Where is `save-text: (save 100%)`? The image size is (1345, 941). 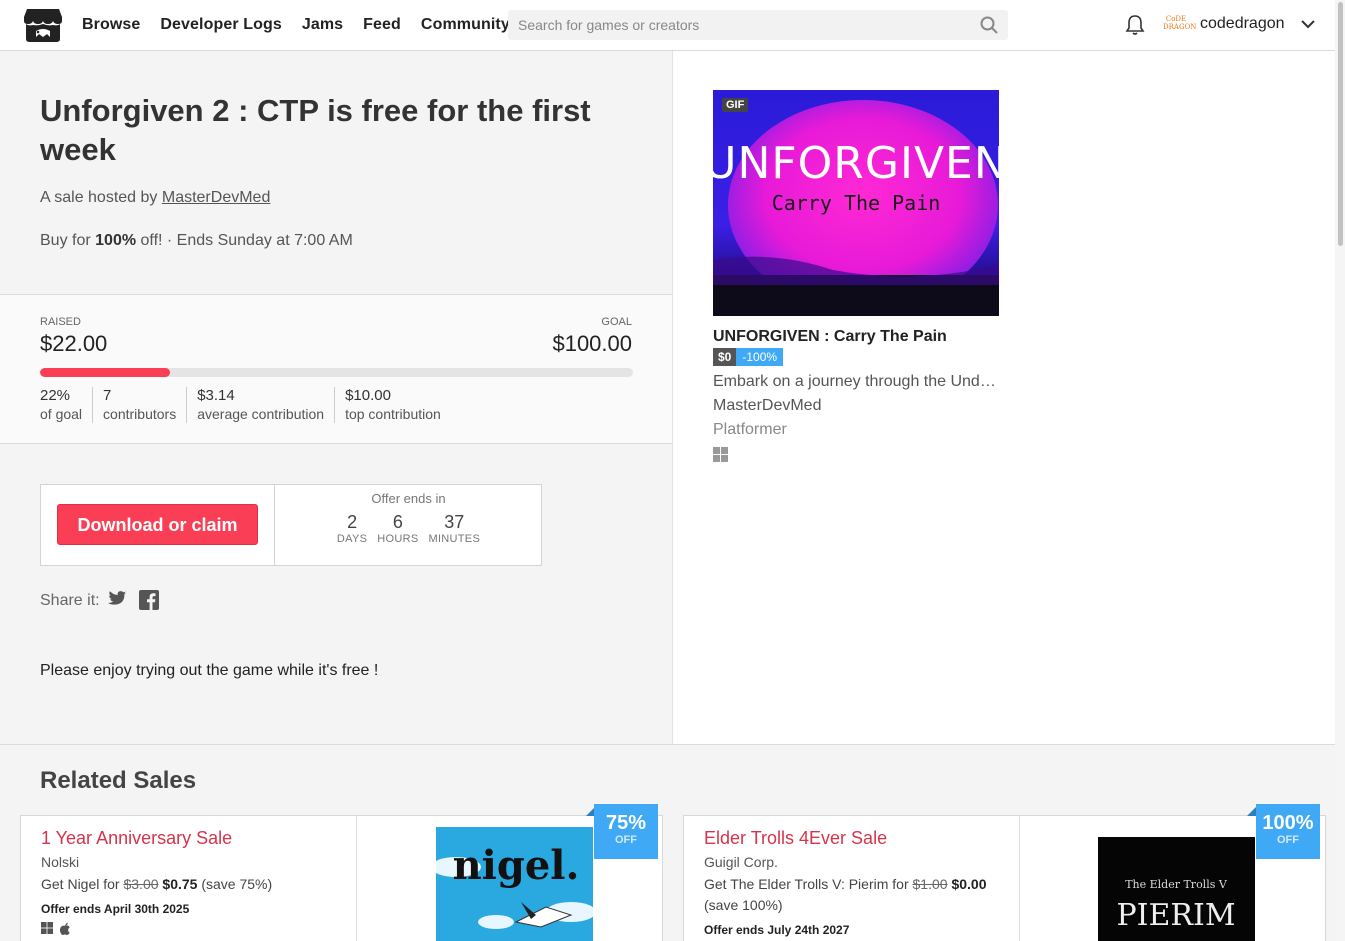 save-text: (save 100%) is located at coordinates (743, 905).